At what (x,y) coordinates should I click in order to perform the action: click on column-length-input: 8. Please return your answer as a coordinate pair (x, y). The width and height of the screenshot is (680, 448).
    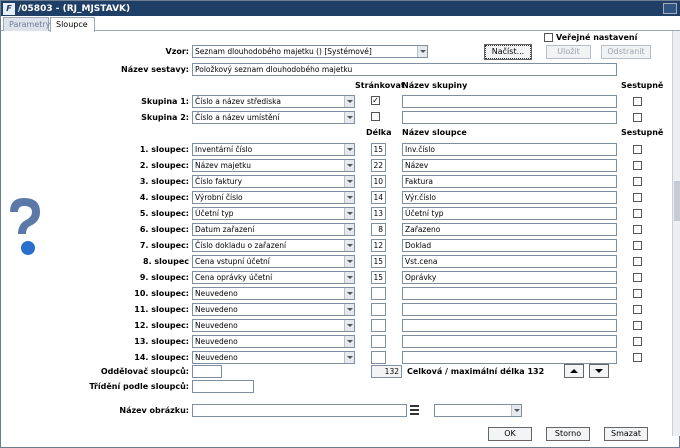
    Looking at the image, I should click on (378, 229).